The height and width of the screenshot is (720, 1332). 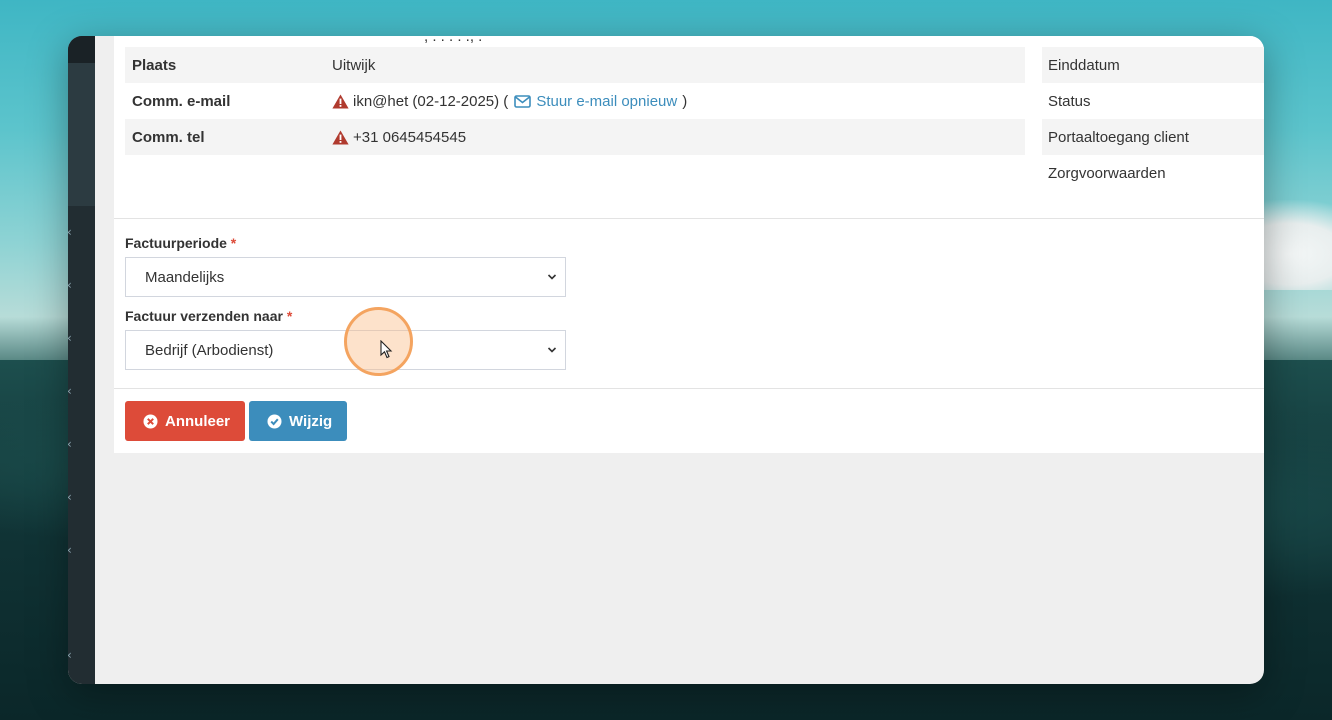 I want to click on envelope-icon, so click(x=523, y=101).